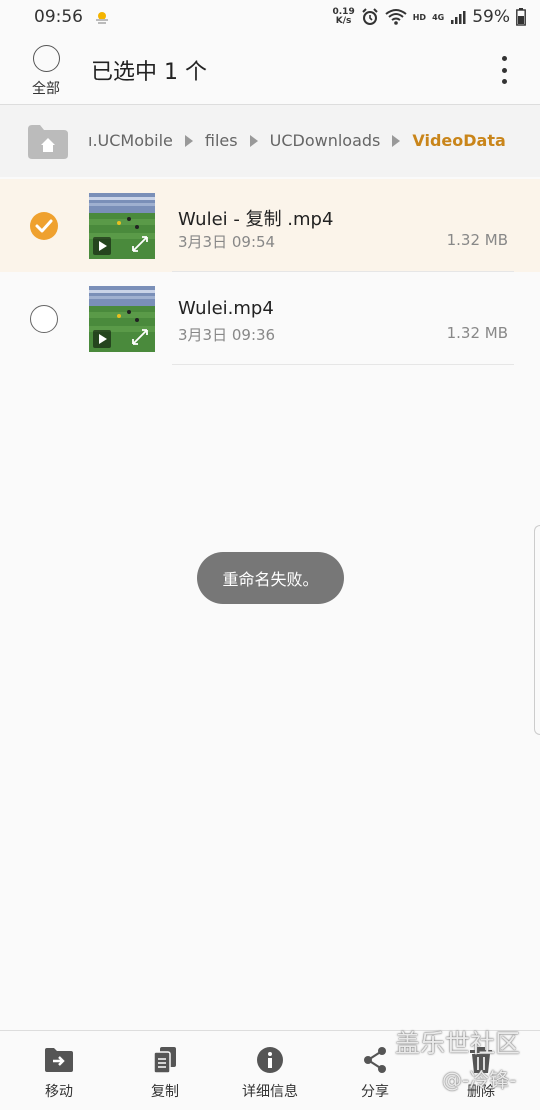 Image resolution: width=540 pixels, height=1110 pixels. Describe the element at coordinates (458, 140) in the screenshot. I see `breadcrumb-item-current: VideoData` at that location.